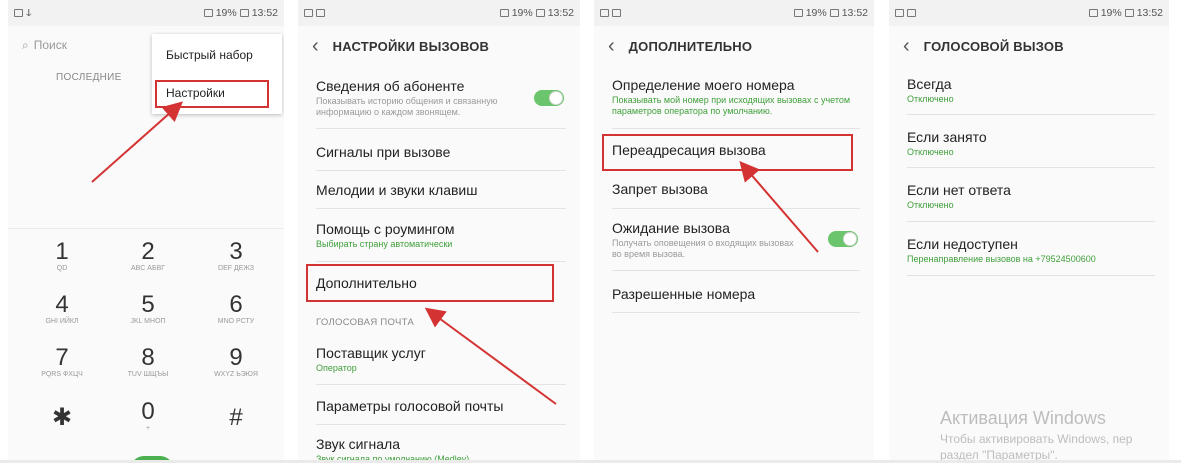 The image size is (1181, 463). I want to click on key-letters: PQRS ФХЦЧ, so click(62, 374).